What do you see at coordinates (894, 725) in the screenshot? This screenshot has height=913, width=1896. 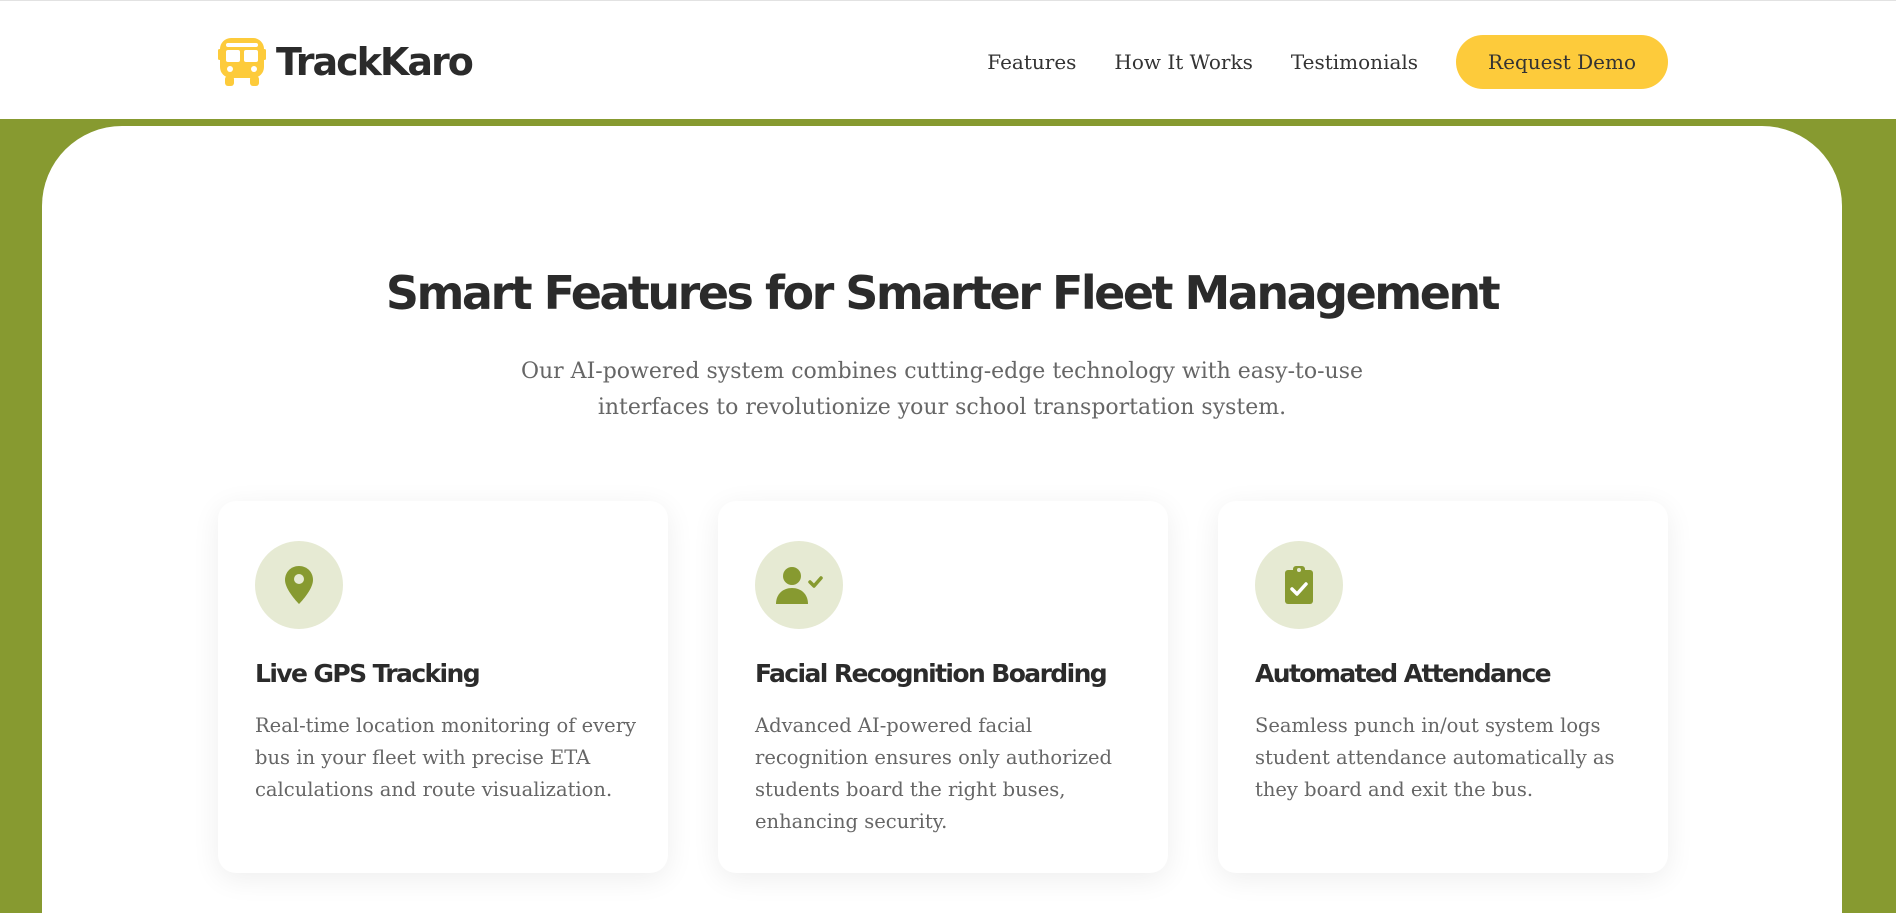 I see `feature-description-line: Advanced AI-powered facial` at bounding box center [894, 725].